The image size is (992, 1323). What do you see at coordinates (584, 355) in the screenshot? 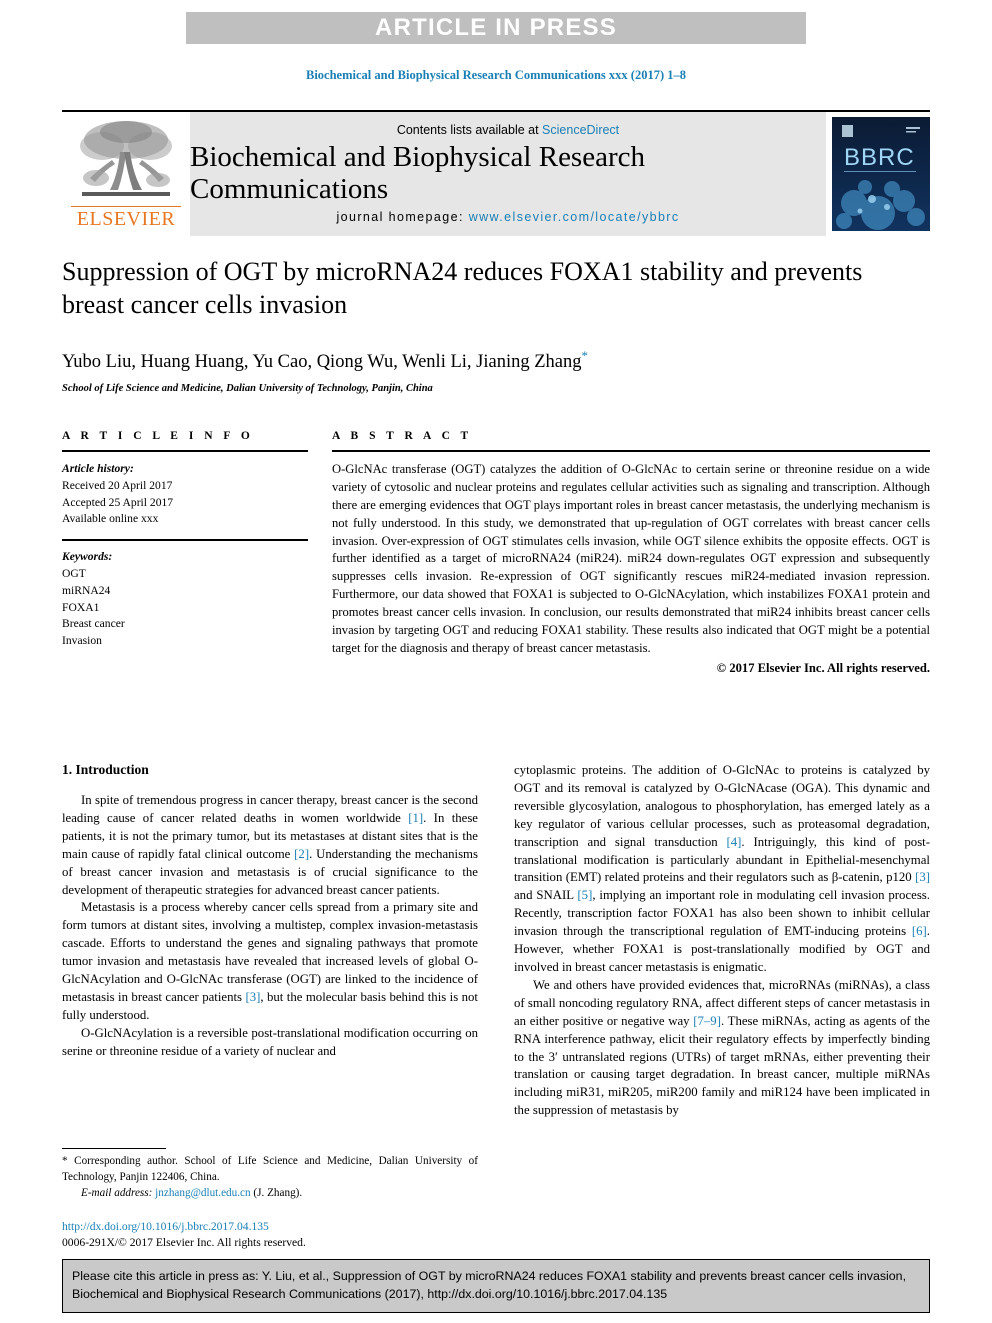
I see `corresponding-author-marker: *` at bounding box center [584, 355].